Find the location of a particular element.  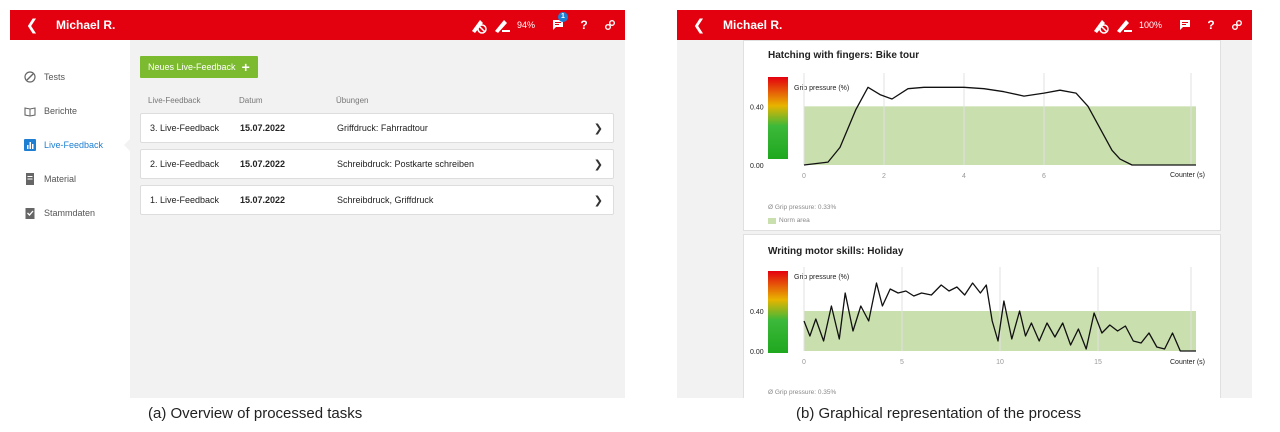

messages-button is located at coordinates (1185, 25).